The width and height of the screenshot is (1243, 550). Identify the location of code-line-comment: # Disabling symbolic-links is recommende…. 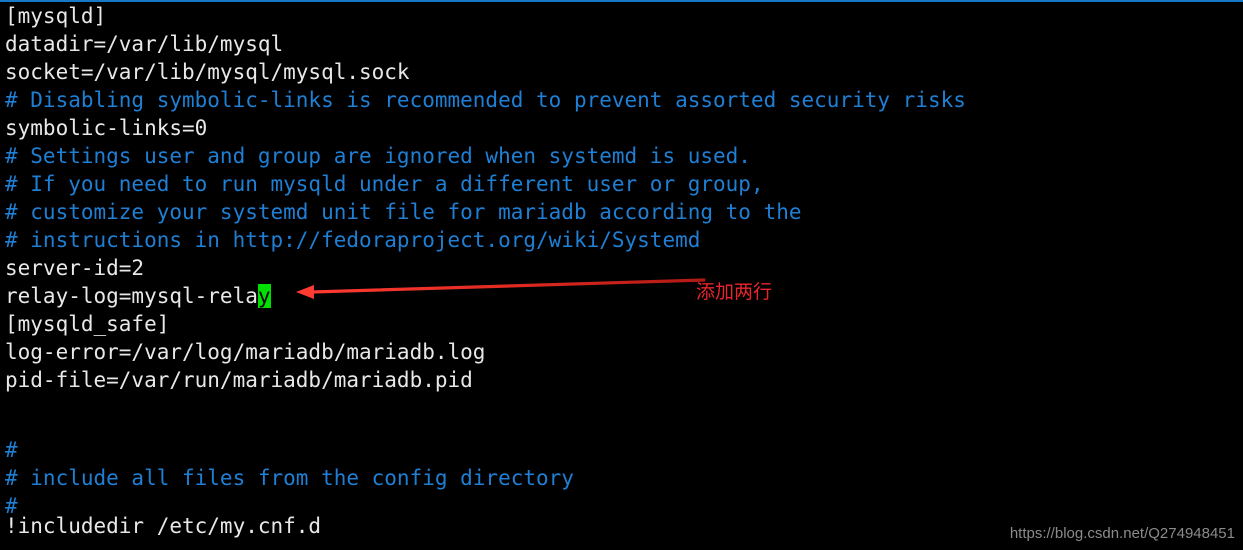
(485, 100).